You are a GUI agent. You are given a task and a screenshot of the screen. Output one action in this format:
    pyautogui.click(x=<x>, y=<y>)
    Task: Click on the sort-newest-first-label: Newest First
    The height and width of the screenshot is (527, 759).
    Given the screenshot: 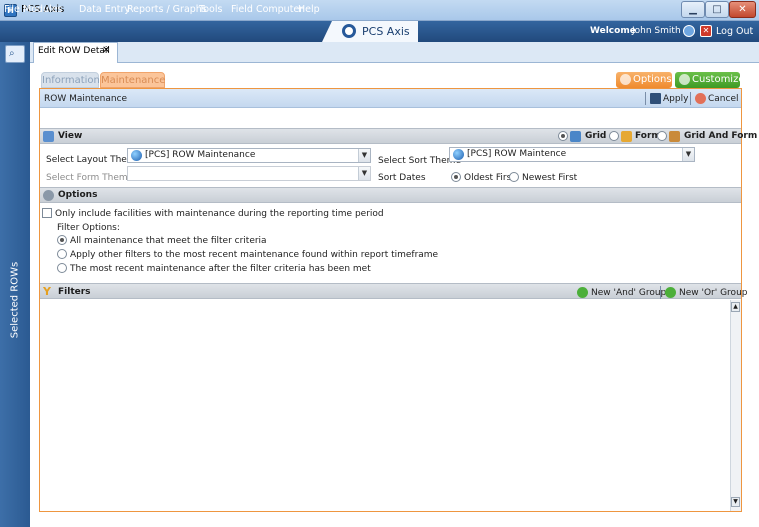 What is the action you would take?
    pyautogui.click(x=549, y=178)
    